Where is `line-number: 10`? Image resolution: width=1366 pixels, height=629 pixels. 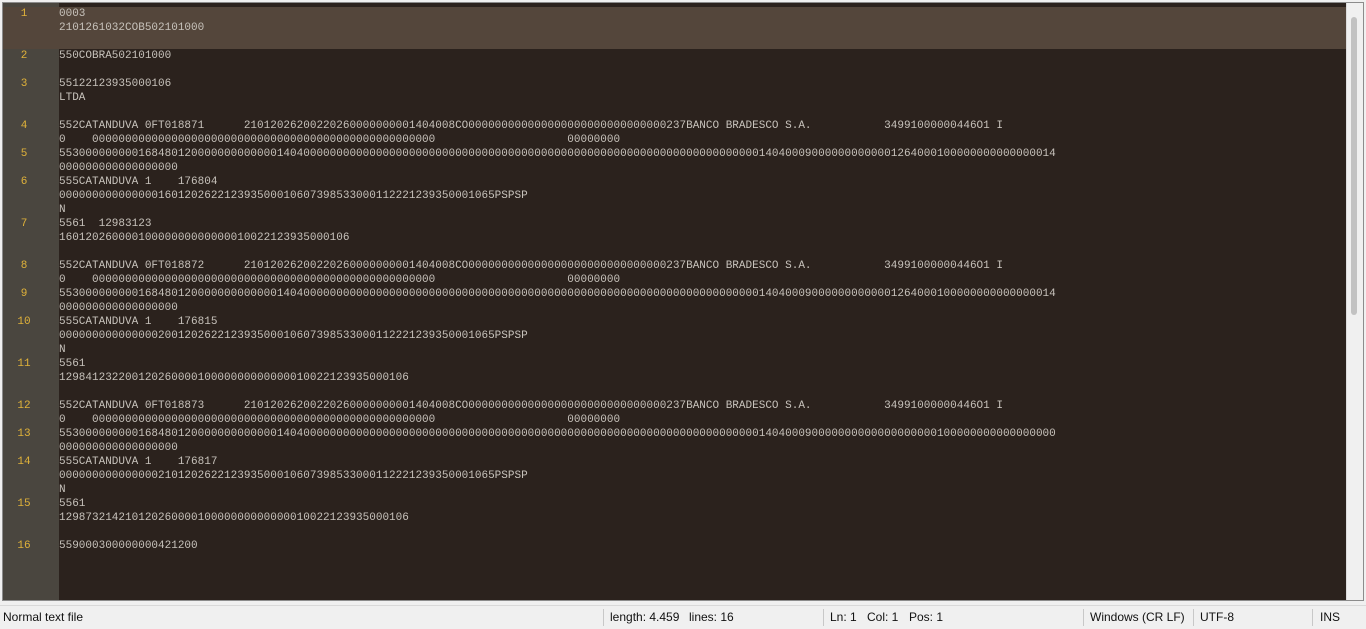 line-number: 10 is located at coordinates (24, 322).